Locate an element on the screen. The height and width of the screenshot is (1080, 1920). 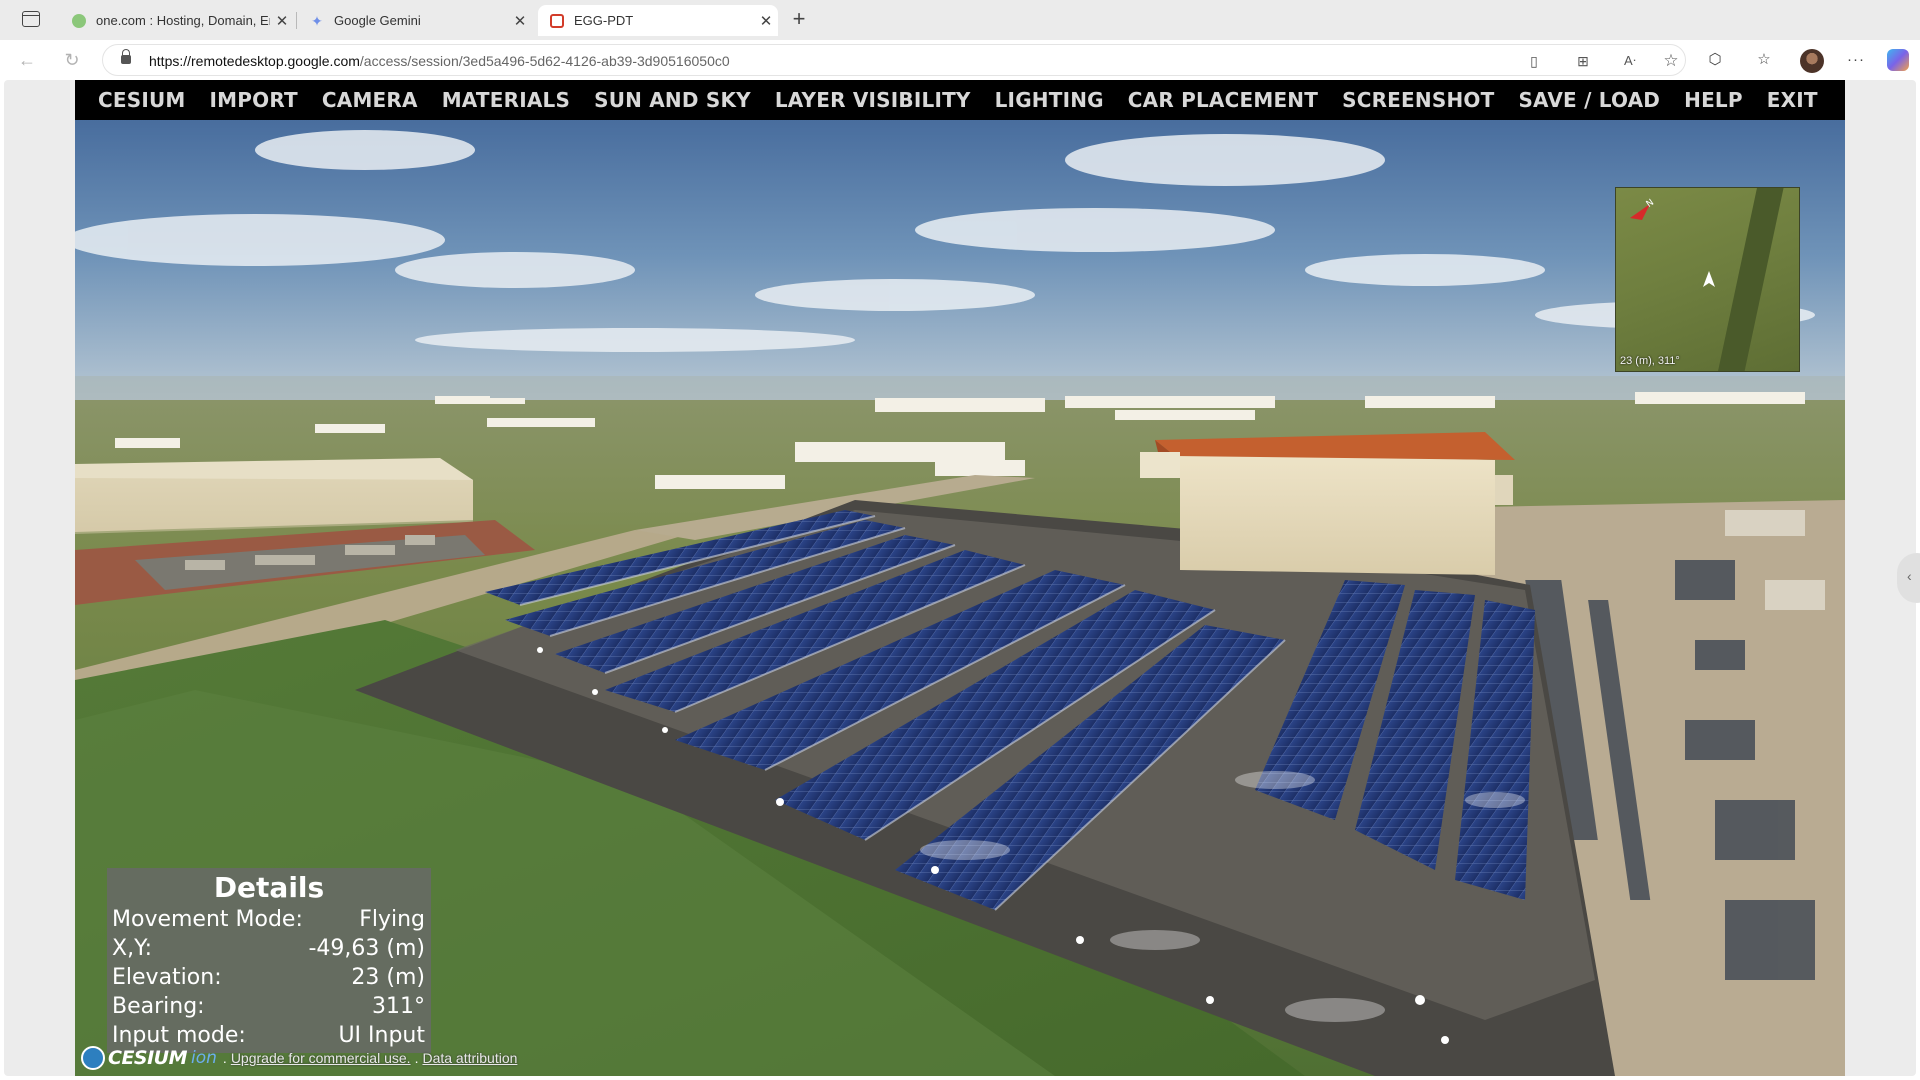
profile-avatar is located at coordinates (1812, 61).